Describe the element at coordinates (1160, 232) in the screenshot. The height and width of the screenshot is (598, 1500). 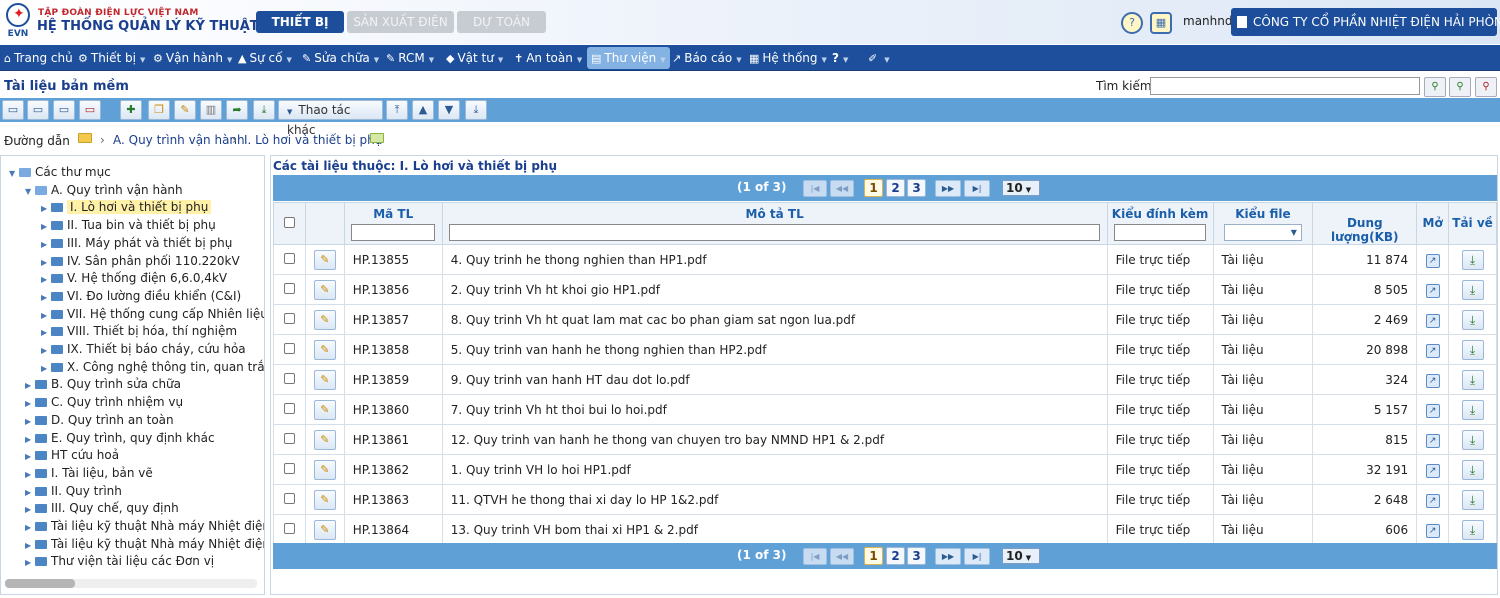
I see `filter-attach-input` at that location.